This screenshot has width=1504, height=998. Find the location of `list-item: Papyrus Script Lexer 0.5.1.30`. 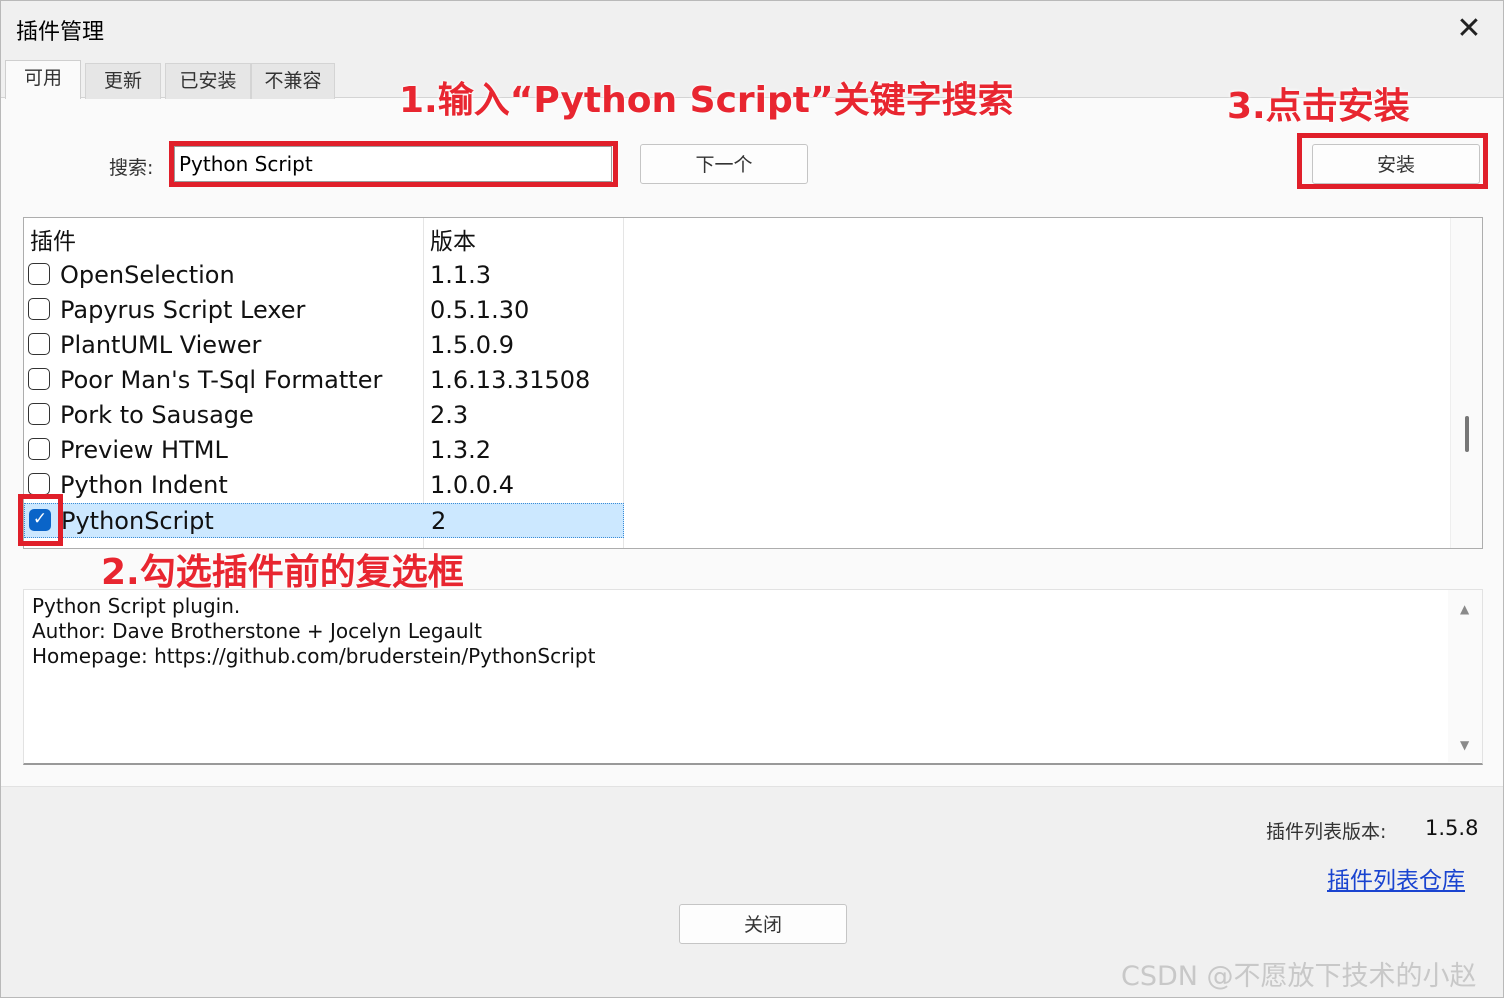

list-item: Papyrus Script Lexer 0.5.1.30 is located at coordinates (324, 310).